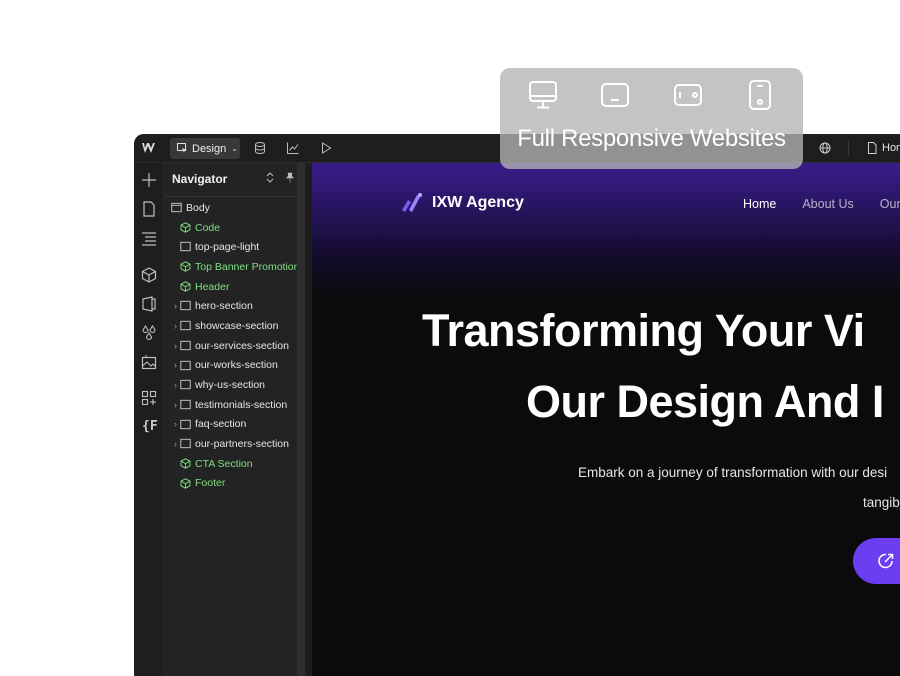 The width and height of the screenshot is (900, 676). I want to click on navigator-item: › showcase-section, so click(235, 326).